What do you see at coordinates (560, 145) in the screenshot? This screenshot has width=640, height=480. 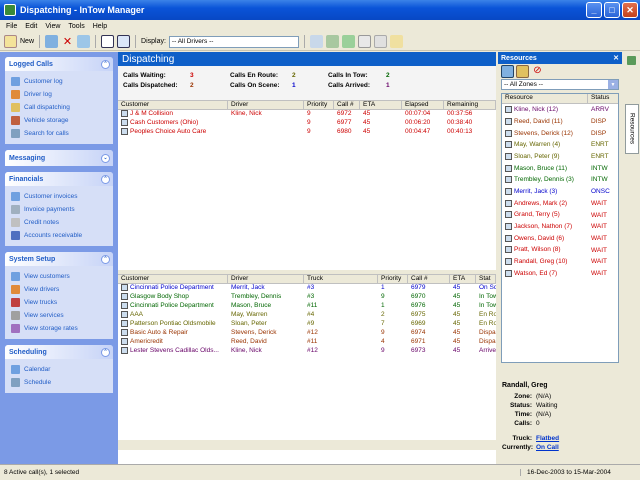 I see `resource-row: May, Warren (4) ENRT` at bounding box center [560, 145].